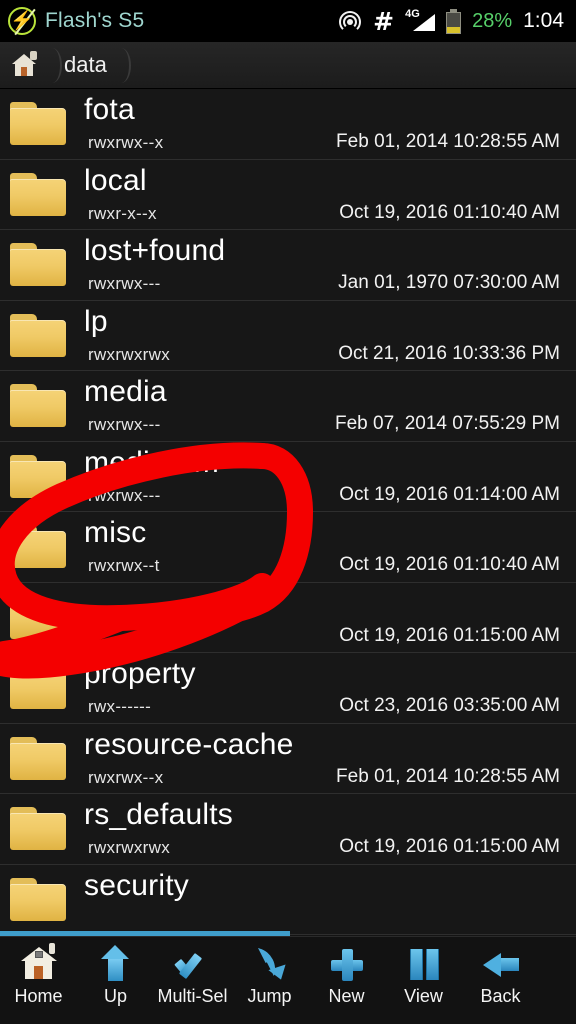 The image size is (576, 1024). I want to click on file-list-row: local rwxr-x--x Oct 19, 2016 01:10:40 AM, so click(288, 194).